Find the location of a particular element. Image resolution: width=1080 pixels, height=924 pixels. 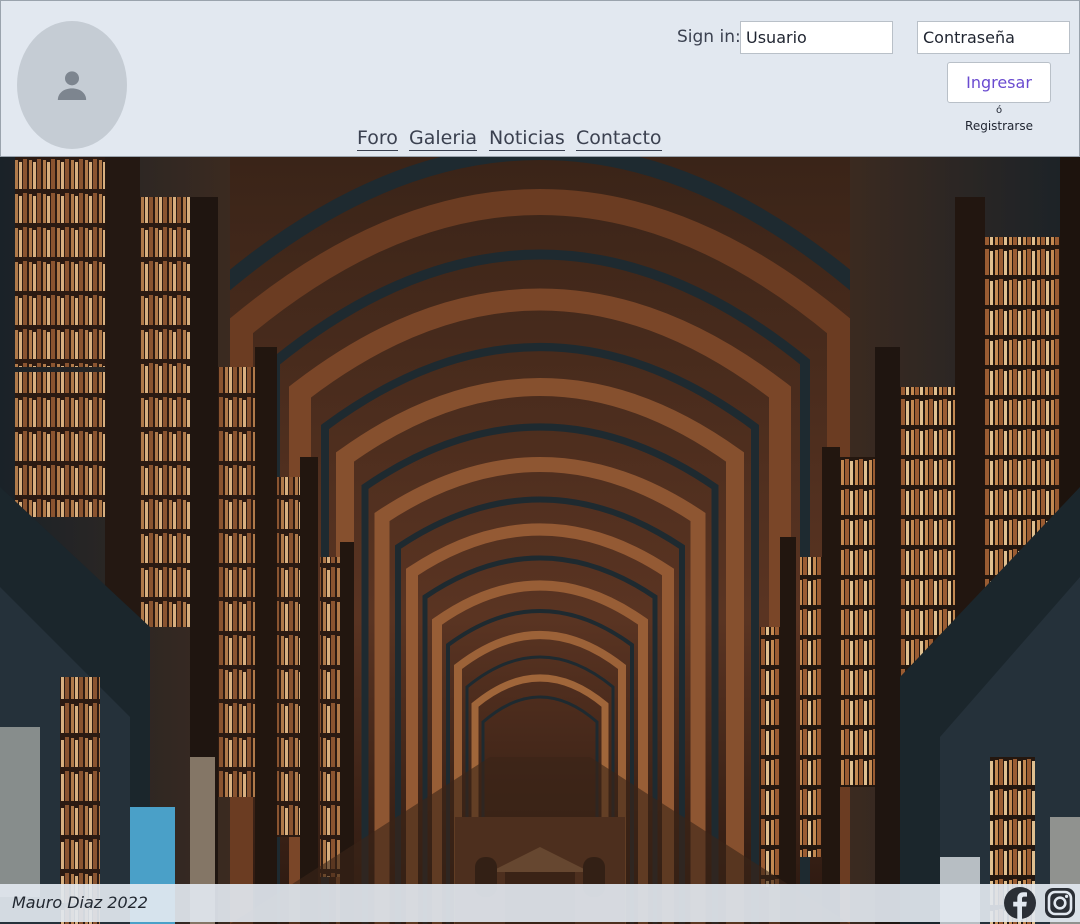

facebook-icon is located at coordinates (1020, 903).